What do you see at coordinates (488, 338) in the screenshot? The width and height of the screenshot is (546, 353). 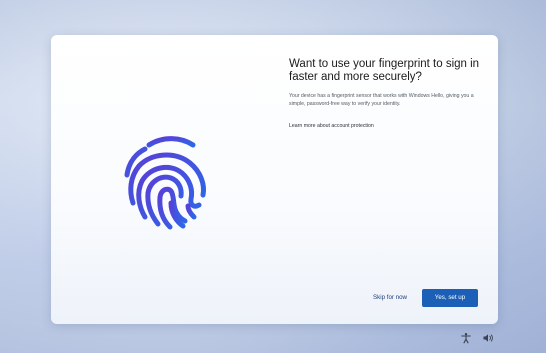 I see `volume-icon` at bounding box center [488, 338].